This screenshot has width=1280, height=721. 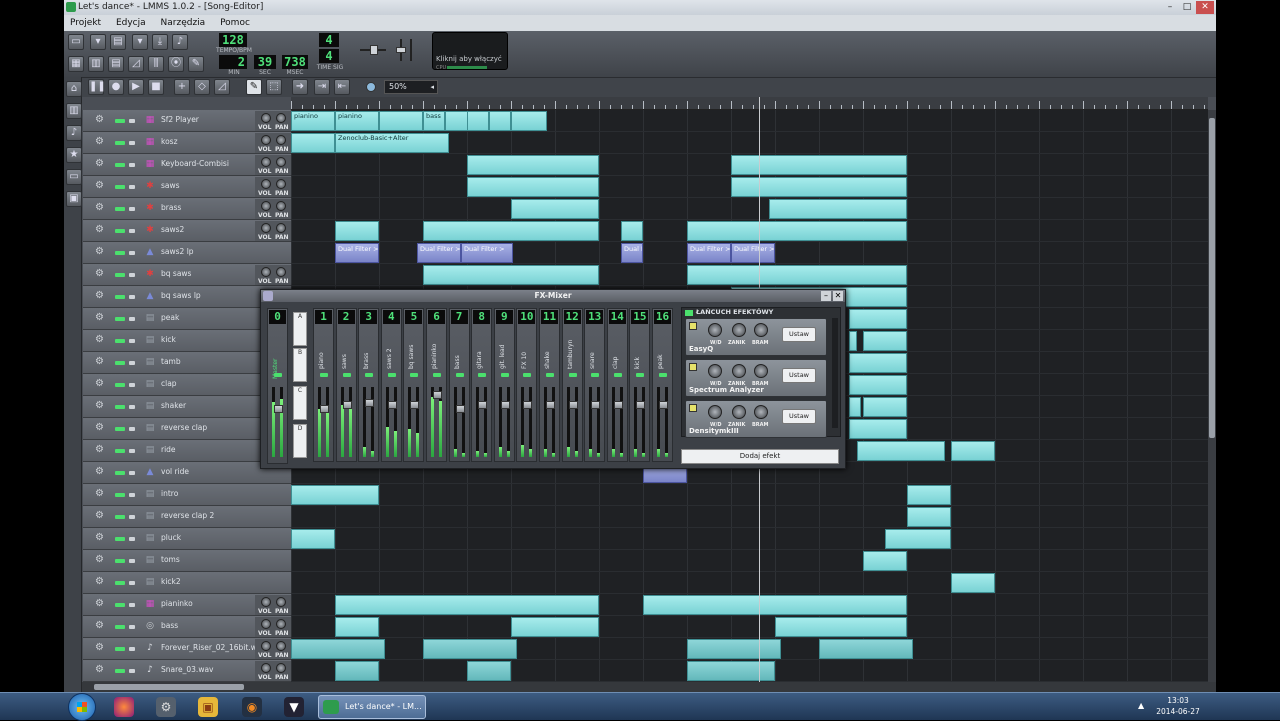 I want to click on my-presets-icon: ★, so click(x=74, y=155).